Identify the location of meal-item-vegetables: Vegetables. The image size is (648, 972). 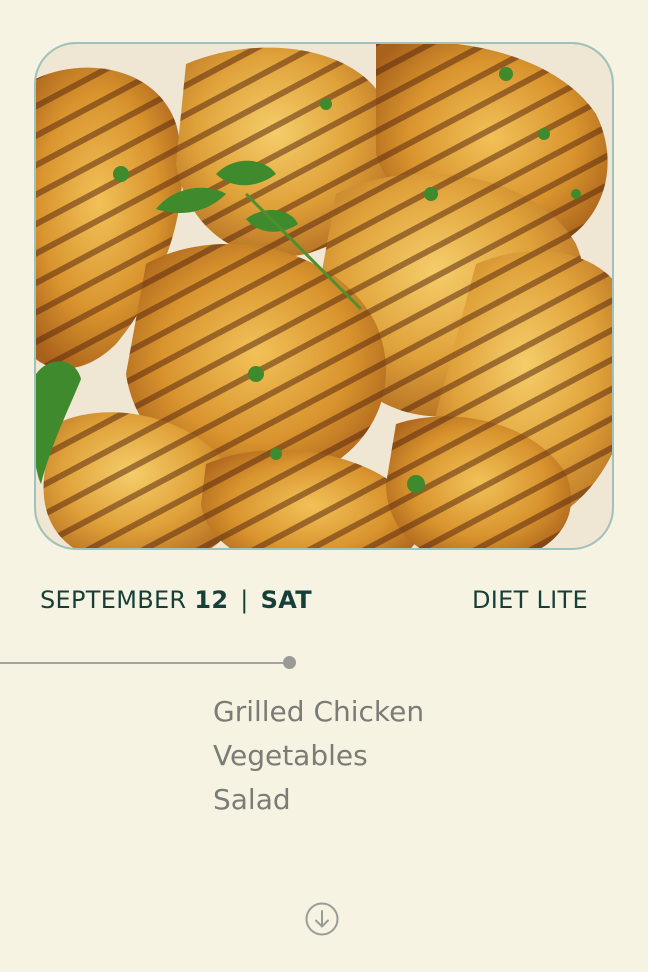
(290, 755).